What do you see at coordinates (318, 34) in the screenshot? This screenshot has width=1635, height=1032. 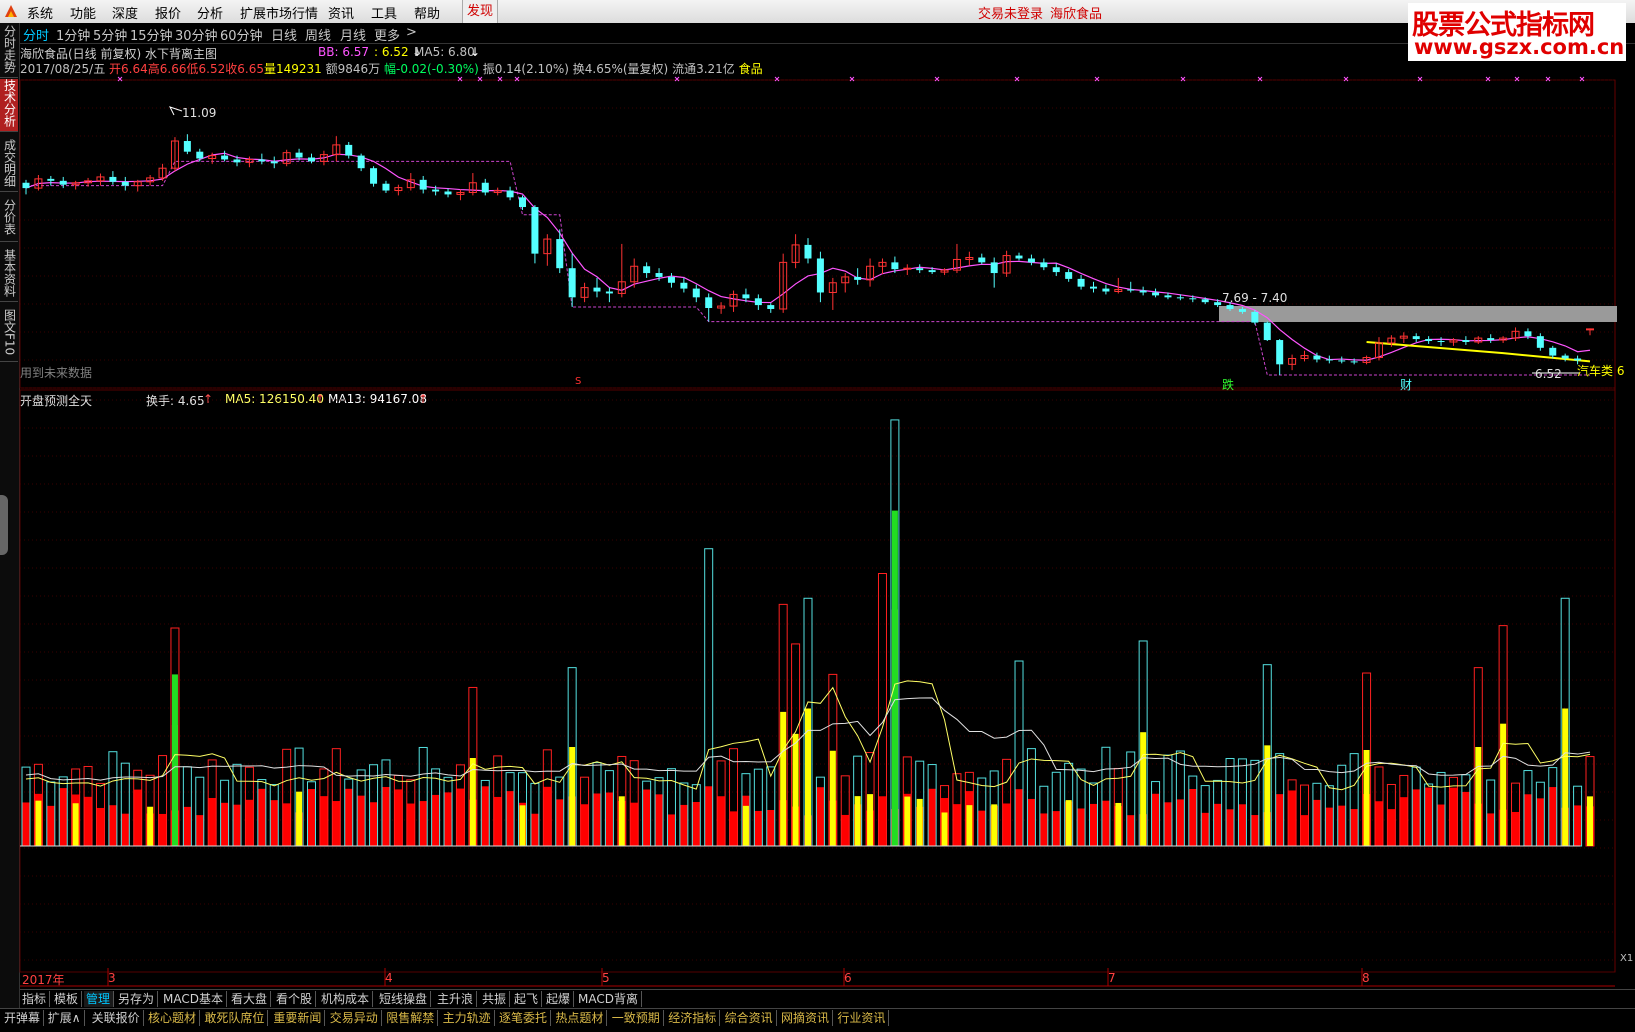 I see `period-weekly: 周线` at bounding box center [318, 34].